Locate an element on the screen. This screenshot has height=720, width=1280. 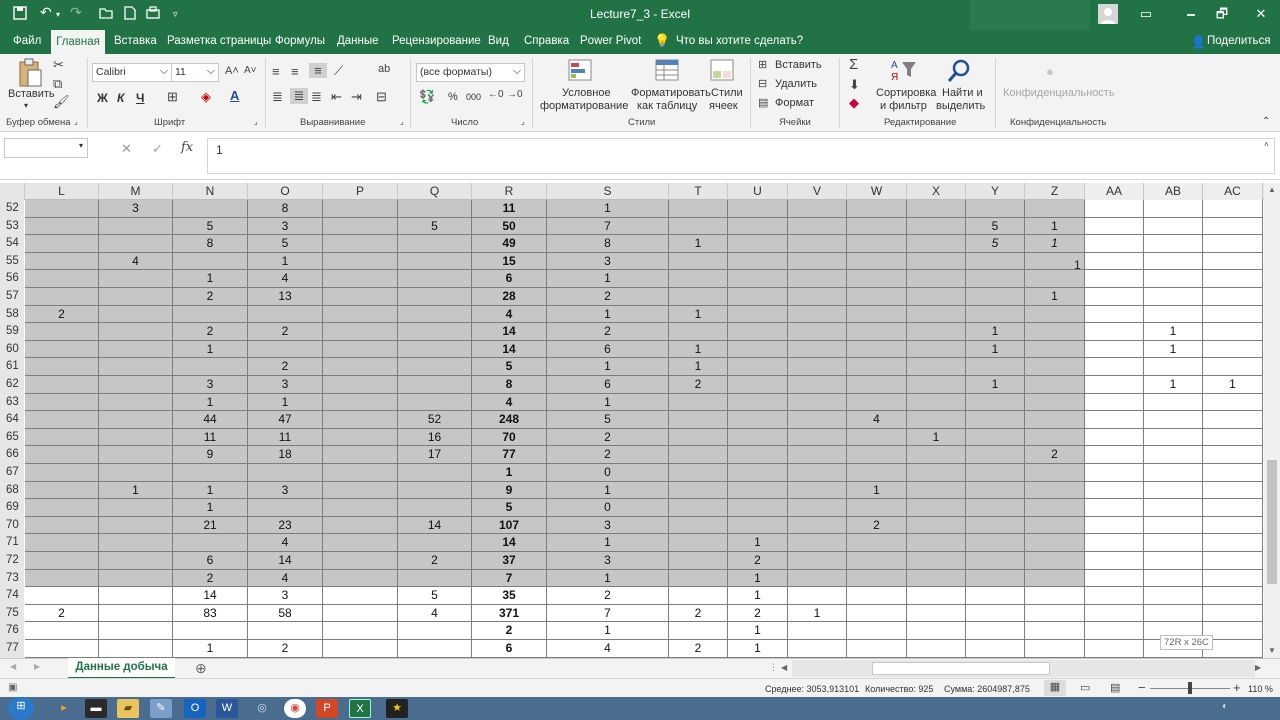
zoom-out-button: − is located at coordinates (1142, 687).